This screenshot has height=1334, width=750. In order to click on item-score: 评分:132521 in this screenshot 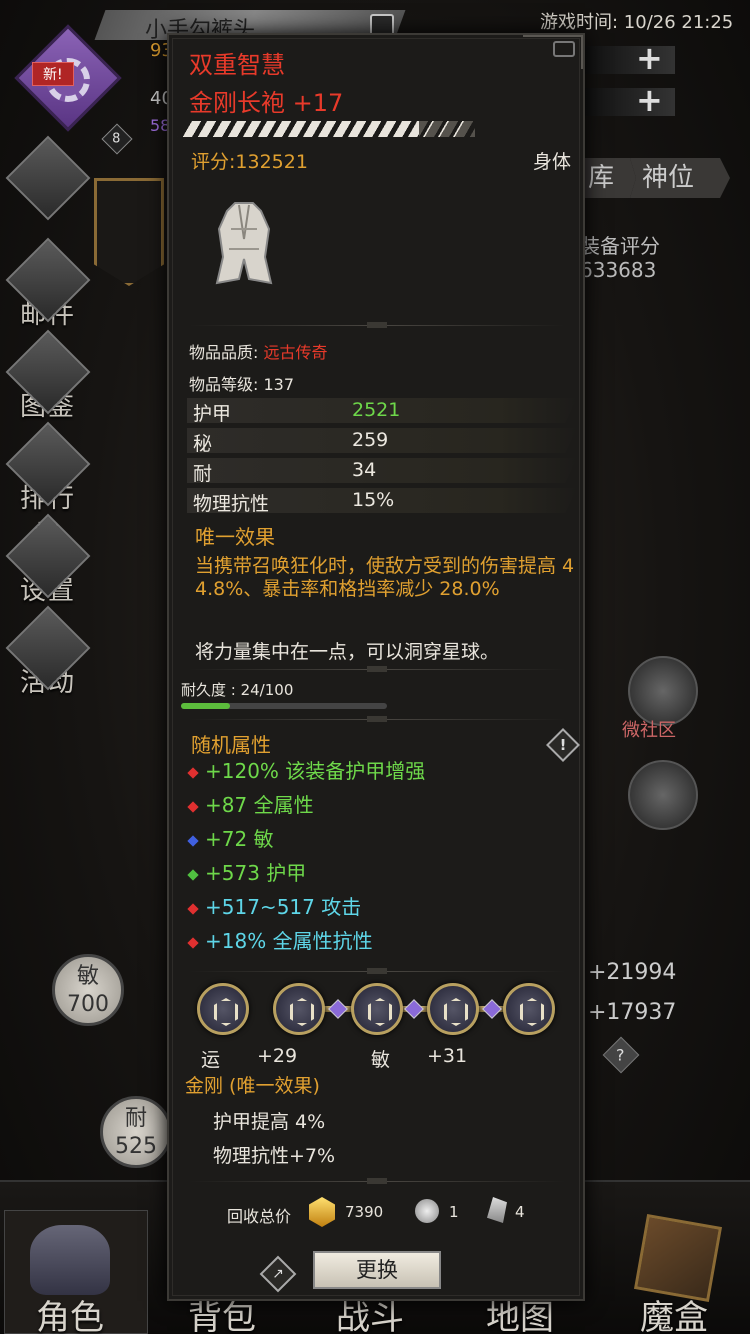, I will do `click(249, 162)`.